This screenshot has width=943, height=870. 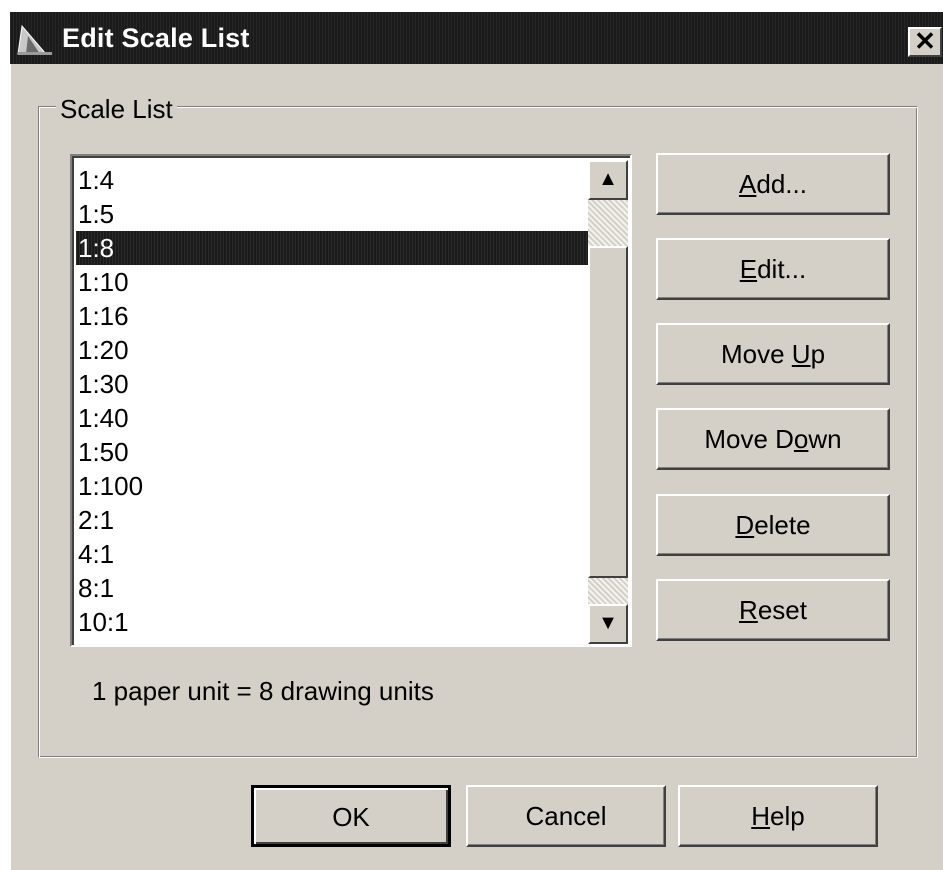 I want to click on add-mnemonic: A, so click(x=748, y=184).